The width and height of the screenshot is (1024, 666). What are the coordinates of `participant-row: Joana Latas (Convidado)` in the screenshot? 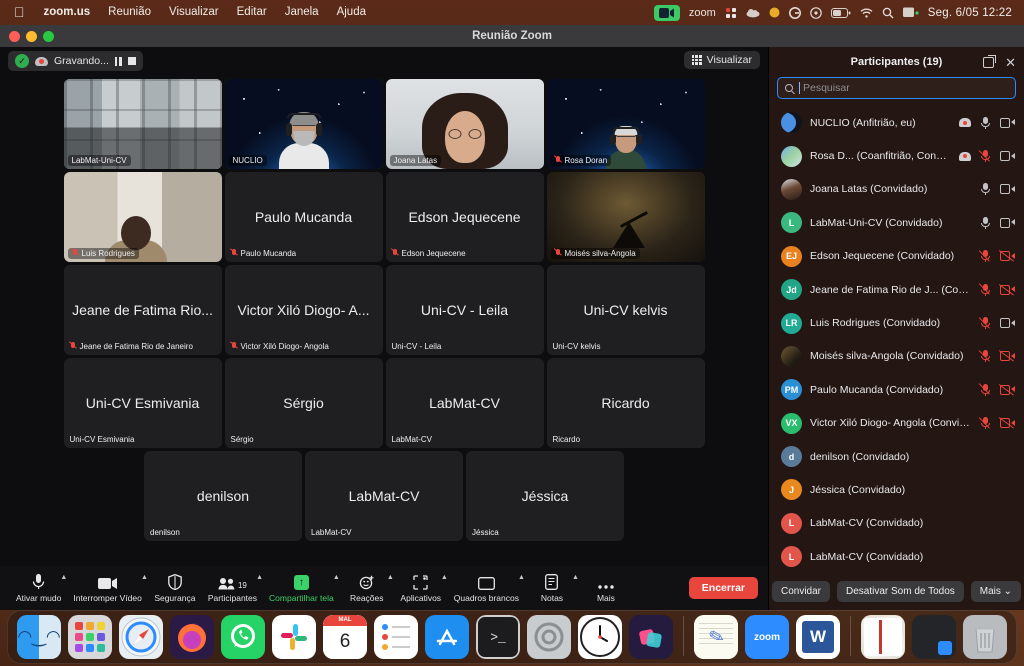 It's located at (896, 189).